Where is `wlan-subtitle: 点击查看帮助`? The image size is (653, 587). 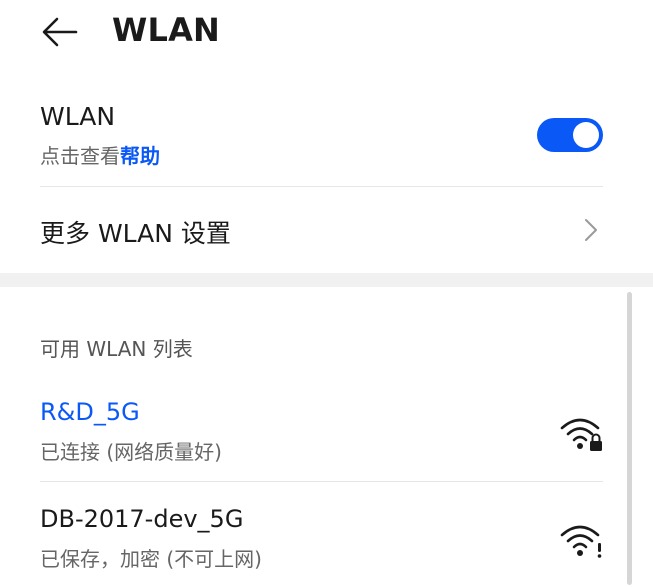 wlan-subtitle: 点击查看帮助 is located at coordinates (100, 154).